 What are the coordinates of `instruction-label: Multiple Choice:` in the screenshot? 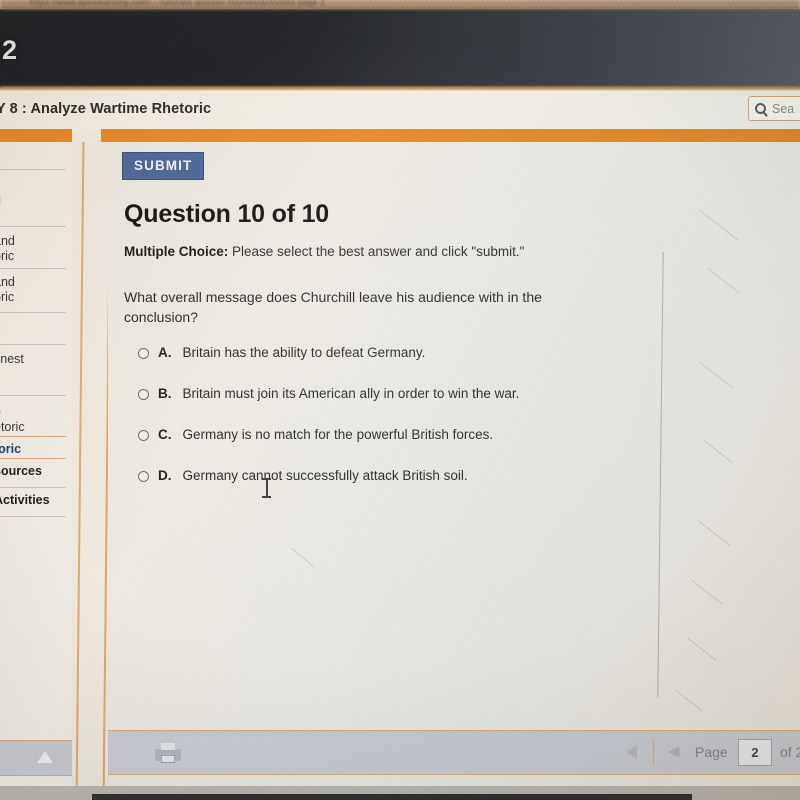 It's located at (176, 251).